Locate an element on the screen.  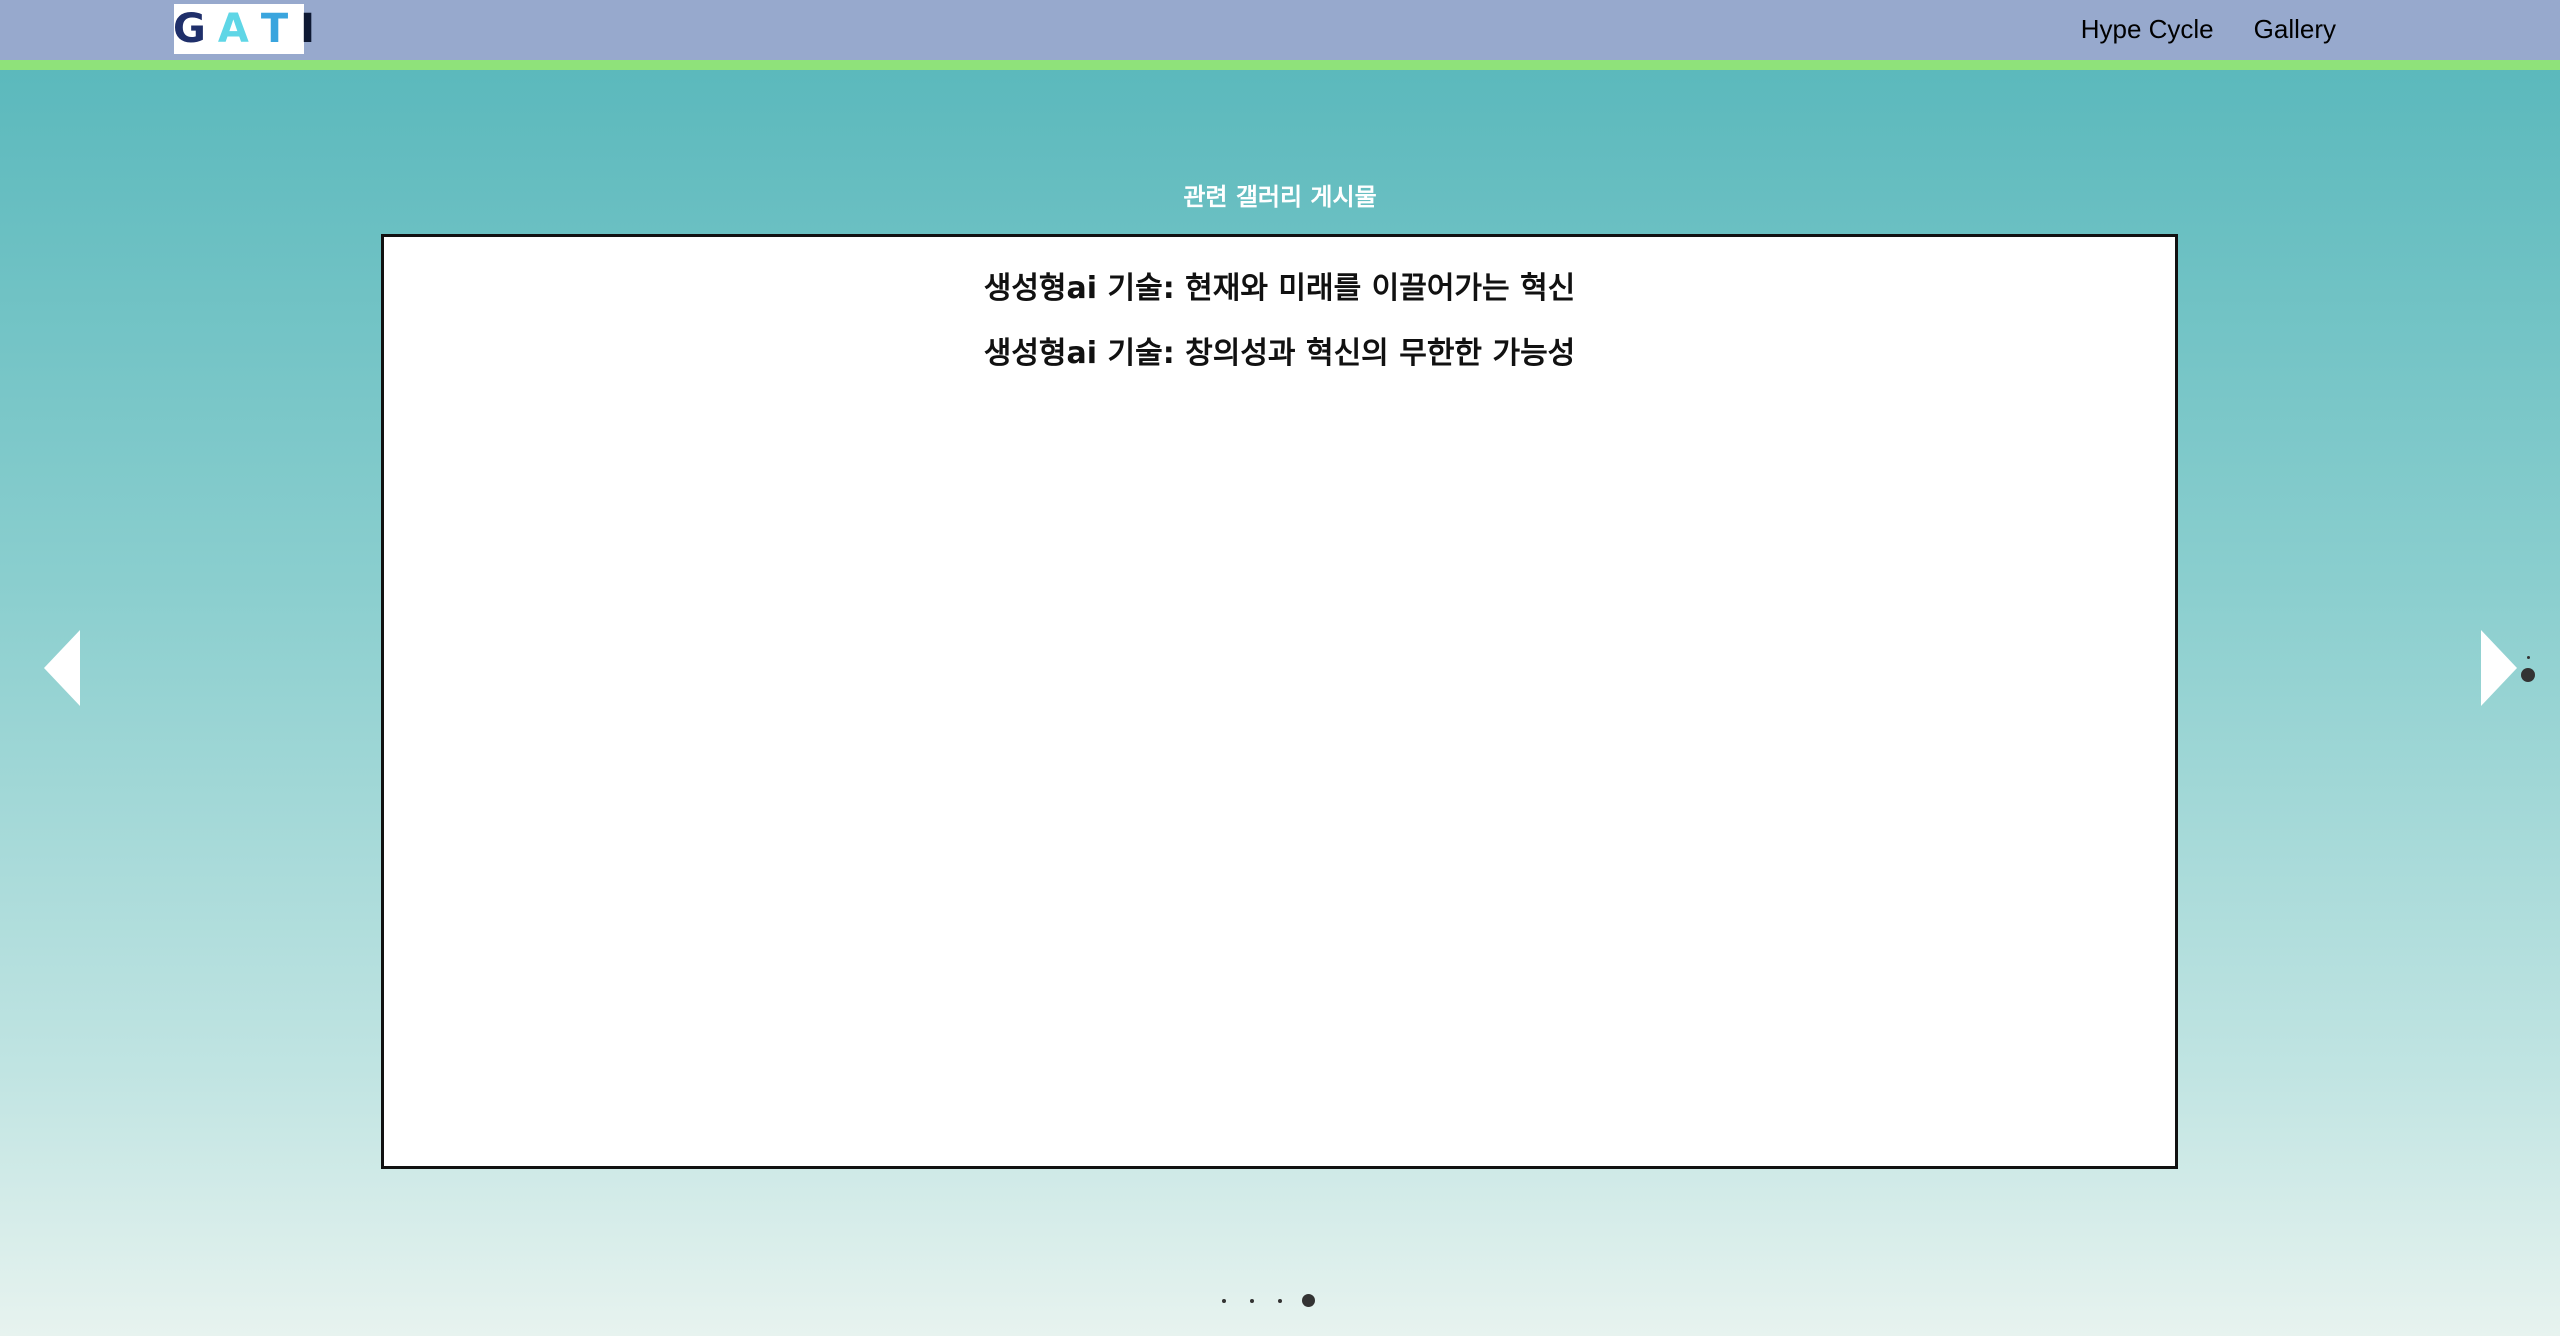
carousel-dots is located at coordinates (1280, 1300).